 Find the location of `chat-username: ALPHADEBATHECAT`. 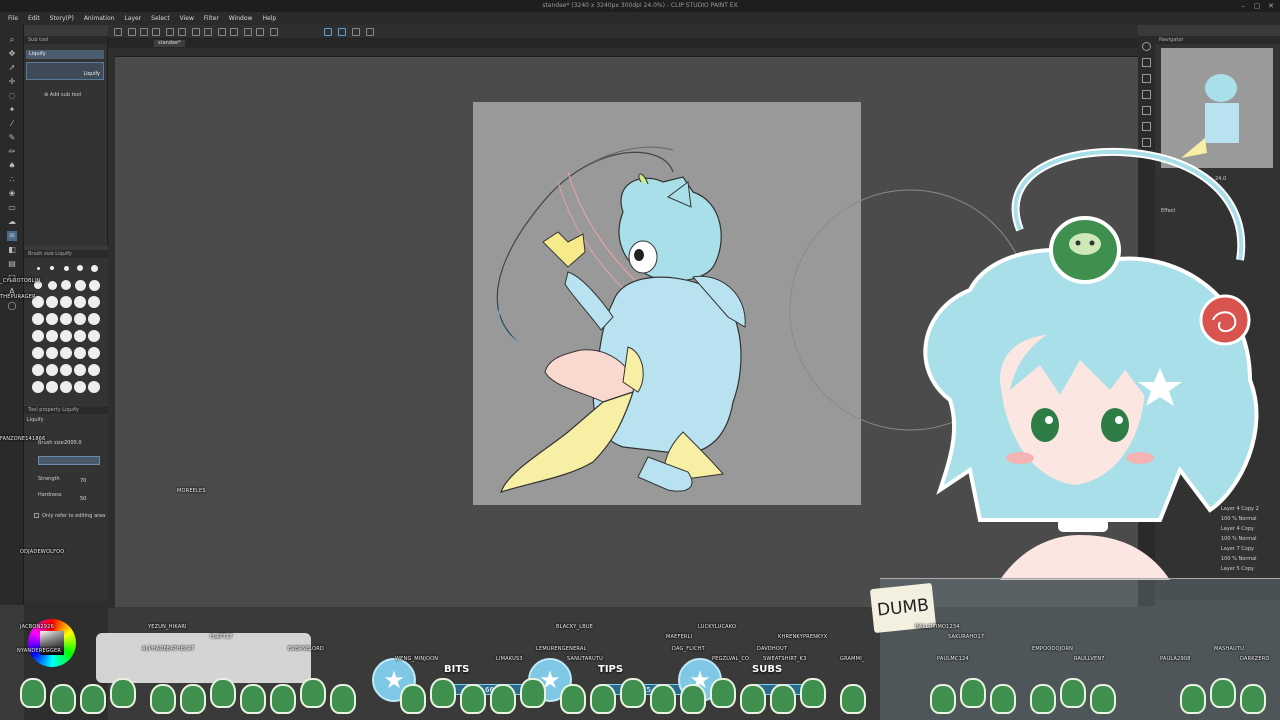

chat-username: ALPHADEBATHECAT is located at coordinates (168, 649).